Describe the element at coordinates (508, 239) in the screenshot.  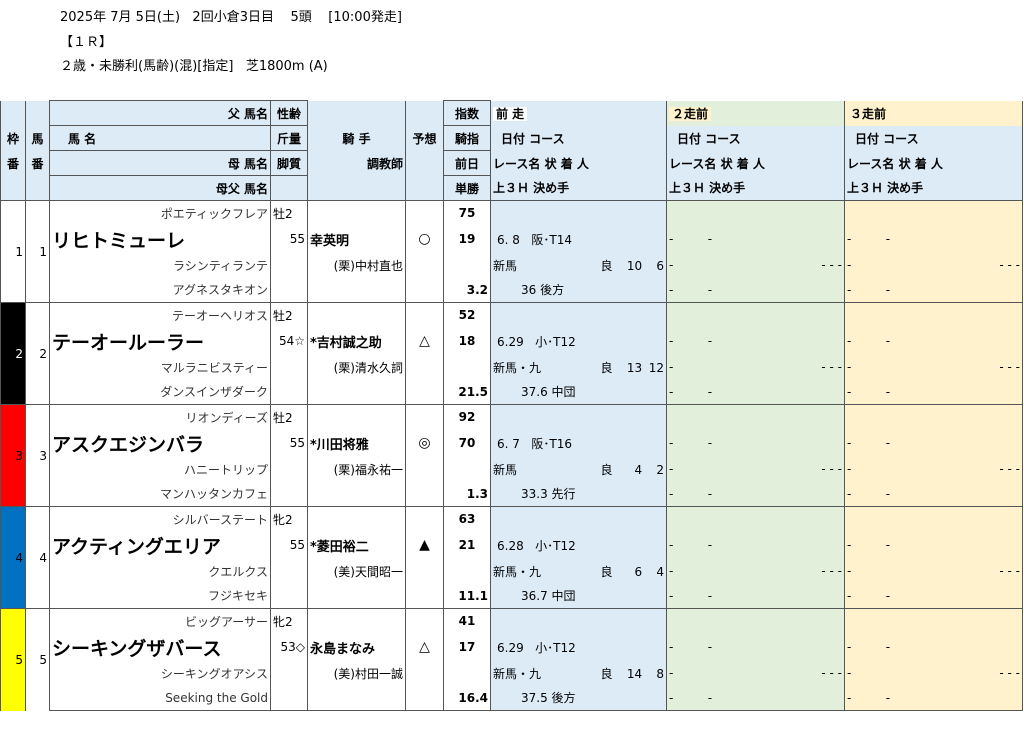
I see `prev1-date: 6. 8` at that location.